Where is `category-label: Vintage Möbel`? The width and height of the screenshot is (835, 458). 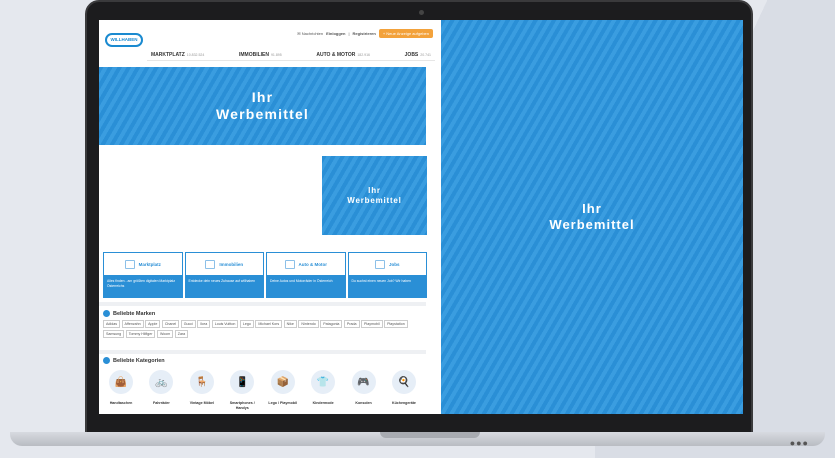
category-label: Vintage Möbel is located at coordinates (201, 403).